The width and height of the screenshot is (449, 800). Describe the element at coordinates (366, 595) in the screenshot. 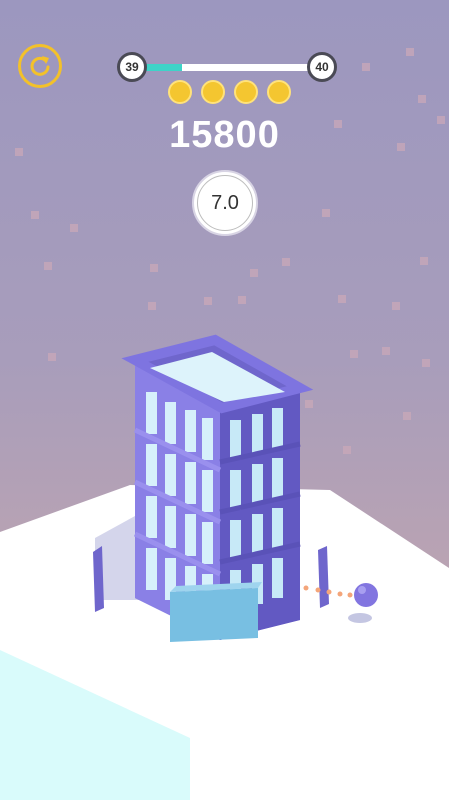

I see `ball` at that location.